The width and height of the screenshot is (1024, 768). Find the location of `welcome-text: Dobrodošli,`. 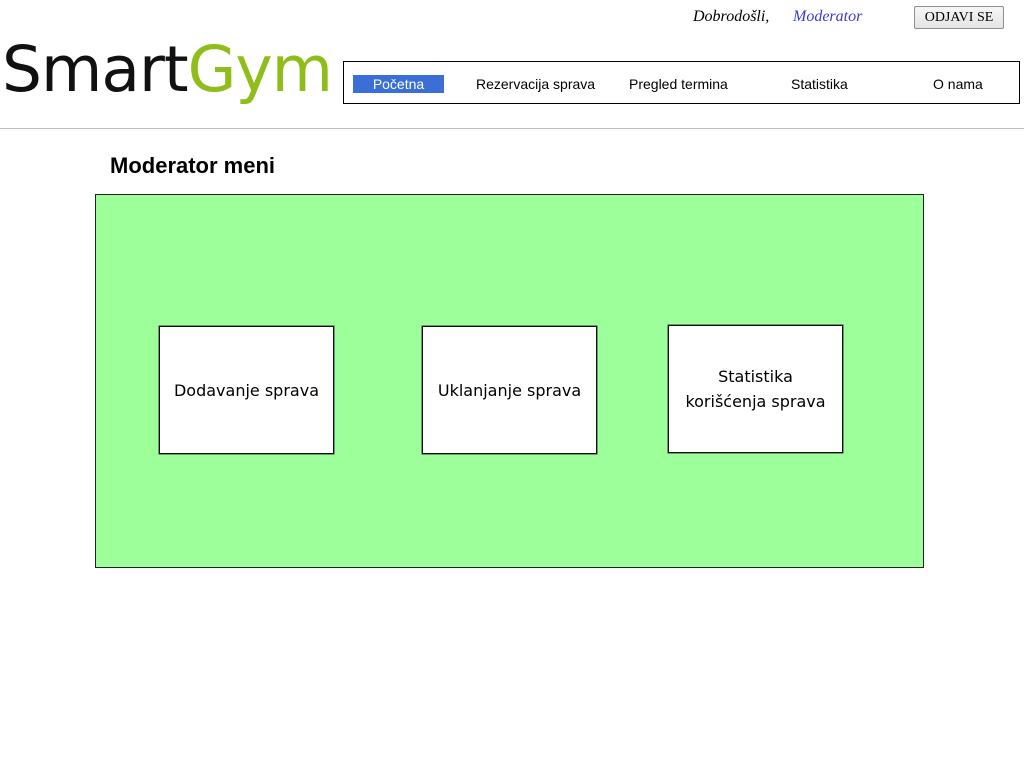

welcome-text: Dobrodošli, is located at coordinates (731, 16).